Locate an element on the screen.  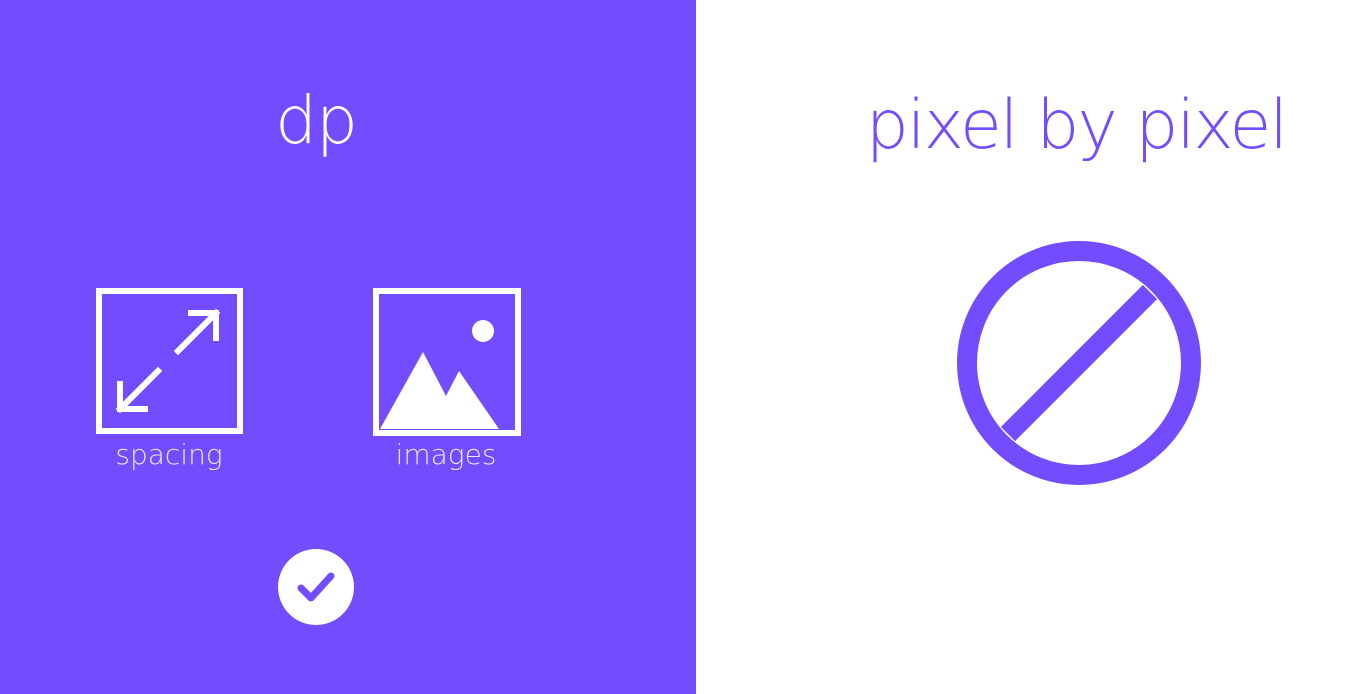
check-circle-icon is located at coordinates (316, 587).